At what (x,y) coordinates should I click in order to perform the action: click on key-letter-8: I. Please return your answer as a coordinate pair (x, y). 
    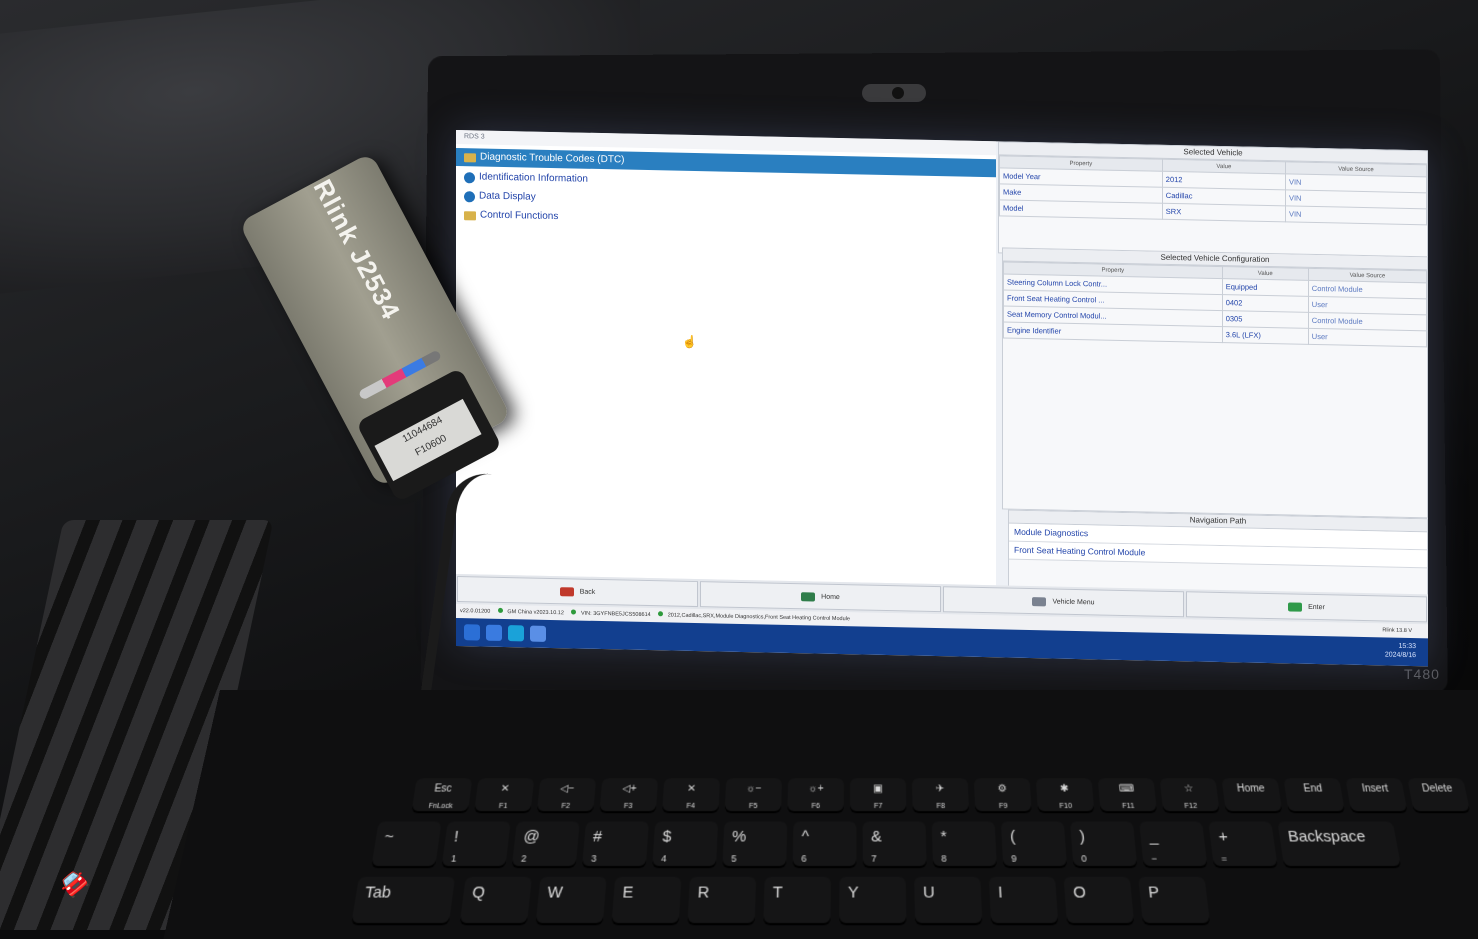
    Looking at the image, I should click on (1024, 901).